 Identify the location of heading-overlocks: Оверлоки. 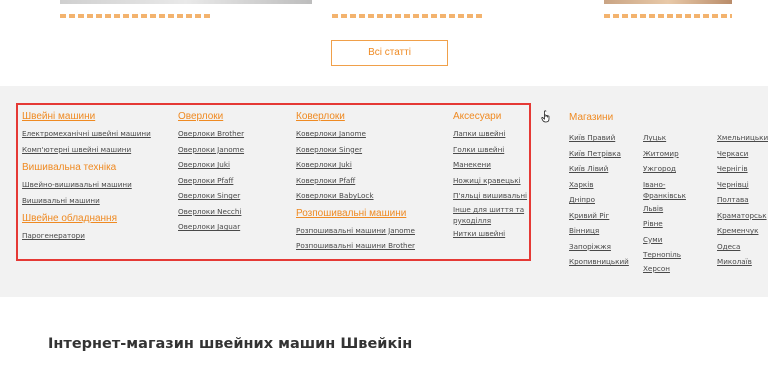
(211, 117).